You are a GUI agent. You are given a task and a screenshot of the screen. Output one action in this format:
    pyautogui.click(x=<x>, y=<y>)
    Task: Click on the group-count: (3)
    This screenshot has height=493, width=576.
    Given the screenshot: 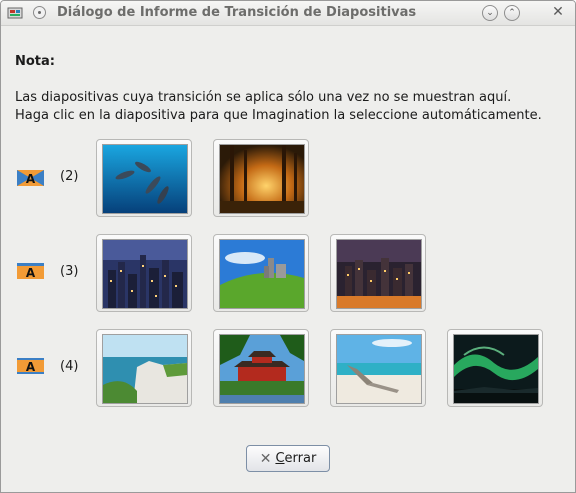 What is the action you would take?
    pyautogui.click(x=69, y=271)
    